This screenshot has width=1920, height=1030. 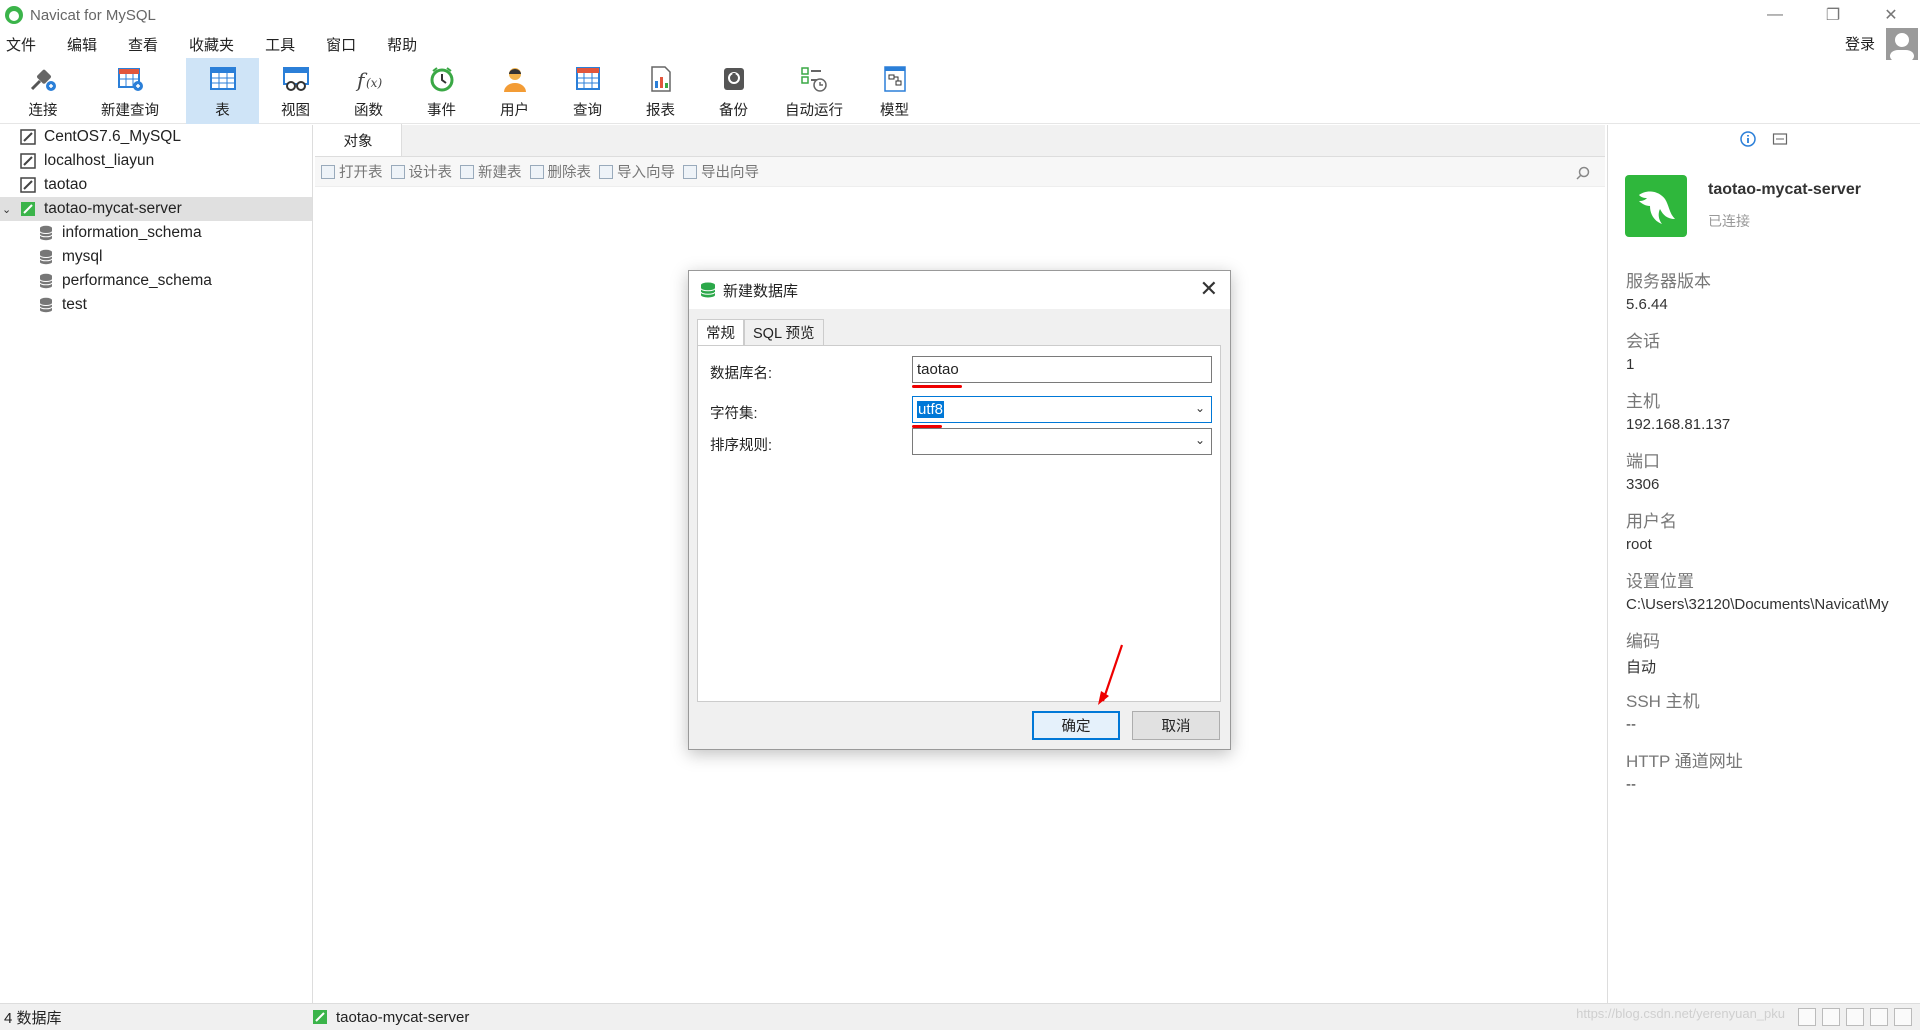 What do you see at coordinates (1807, 1017) in the screenshot?
I see `list-view-button` at bounding box center [1807, 1017].